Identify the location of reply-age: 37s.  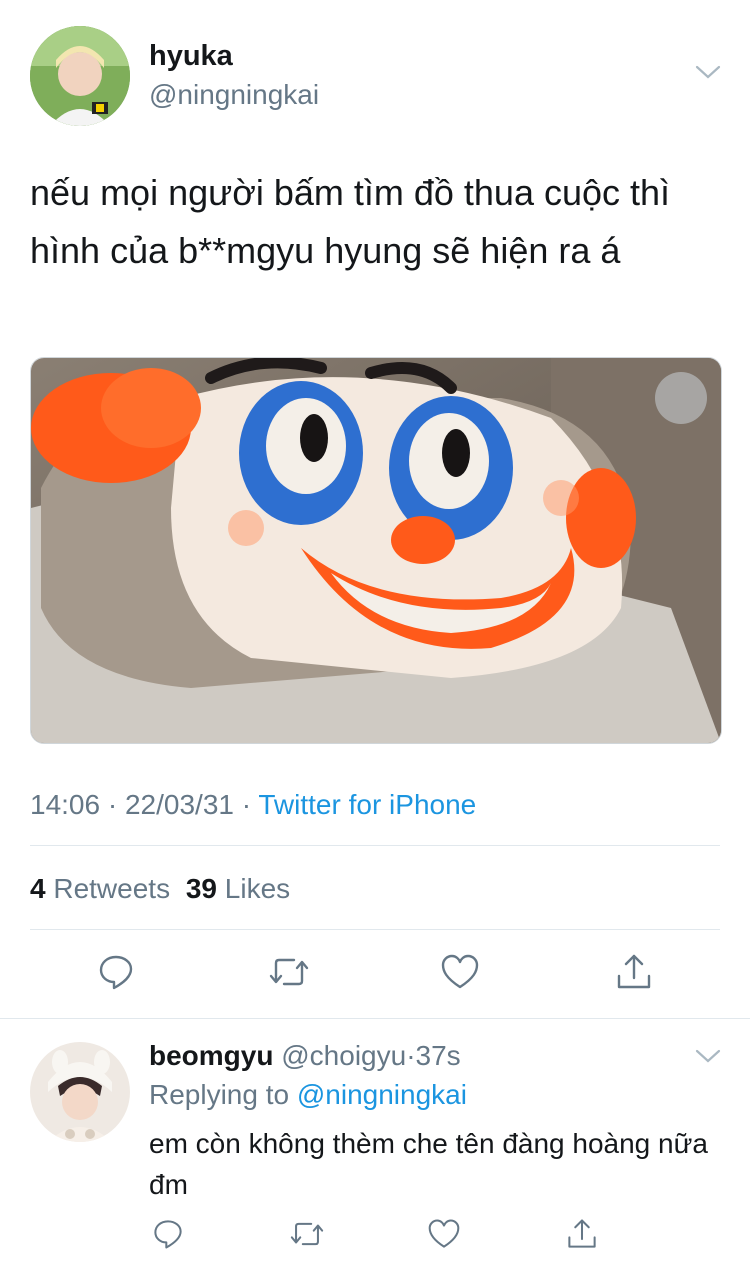
(438, 1055).